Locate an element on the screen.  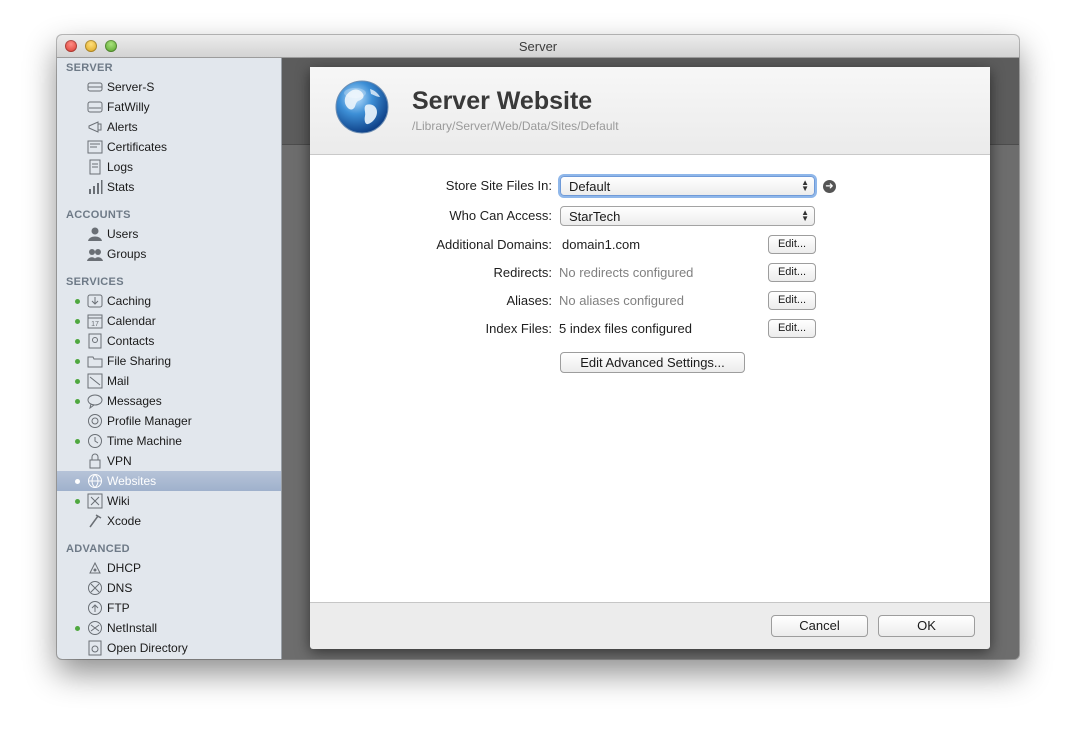
sidebar-item-label: Groups is located at coordinates (127, 254).